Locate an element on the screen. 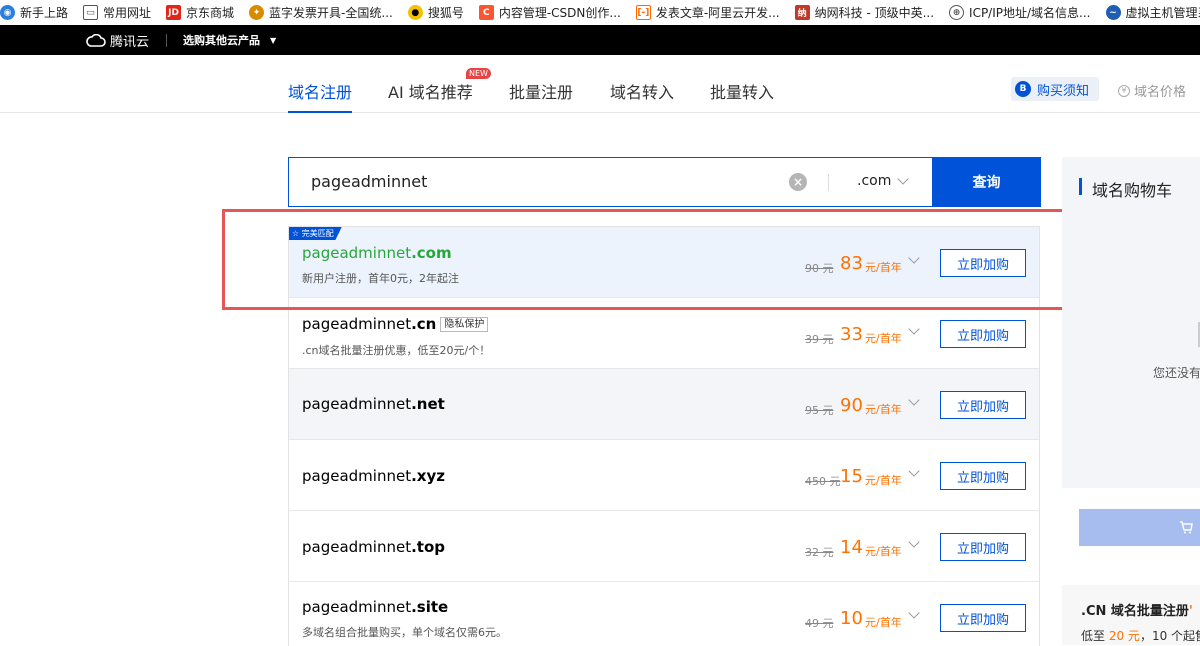 The height and width of the screenshot is (646, 1200). tab-ai-domain: AI 域名推荐 is located at coordinates (430, 91).